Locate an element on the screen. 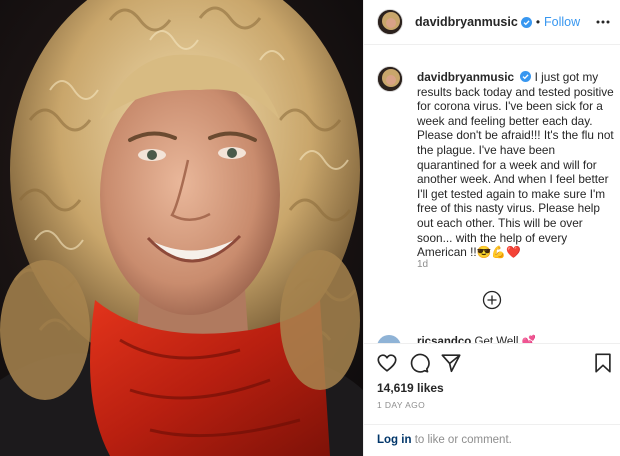  post-header: davidbryanmusic • Follow is located at coordinates (492, 22).